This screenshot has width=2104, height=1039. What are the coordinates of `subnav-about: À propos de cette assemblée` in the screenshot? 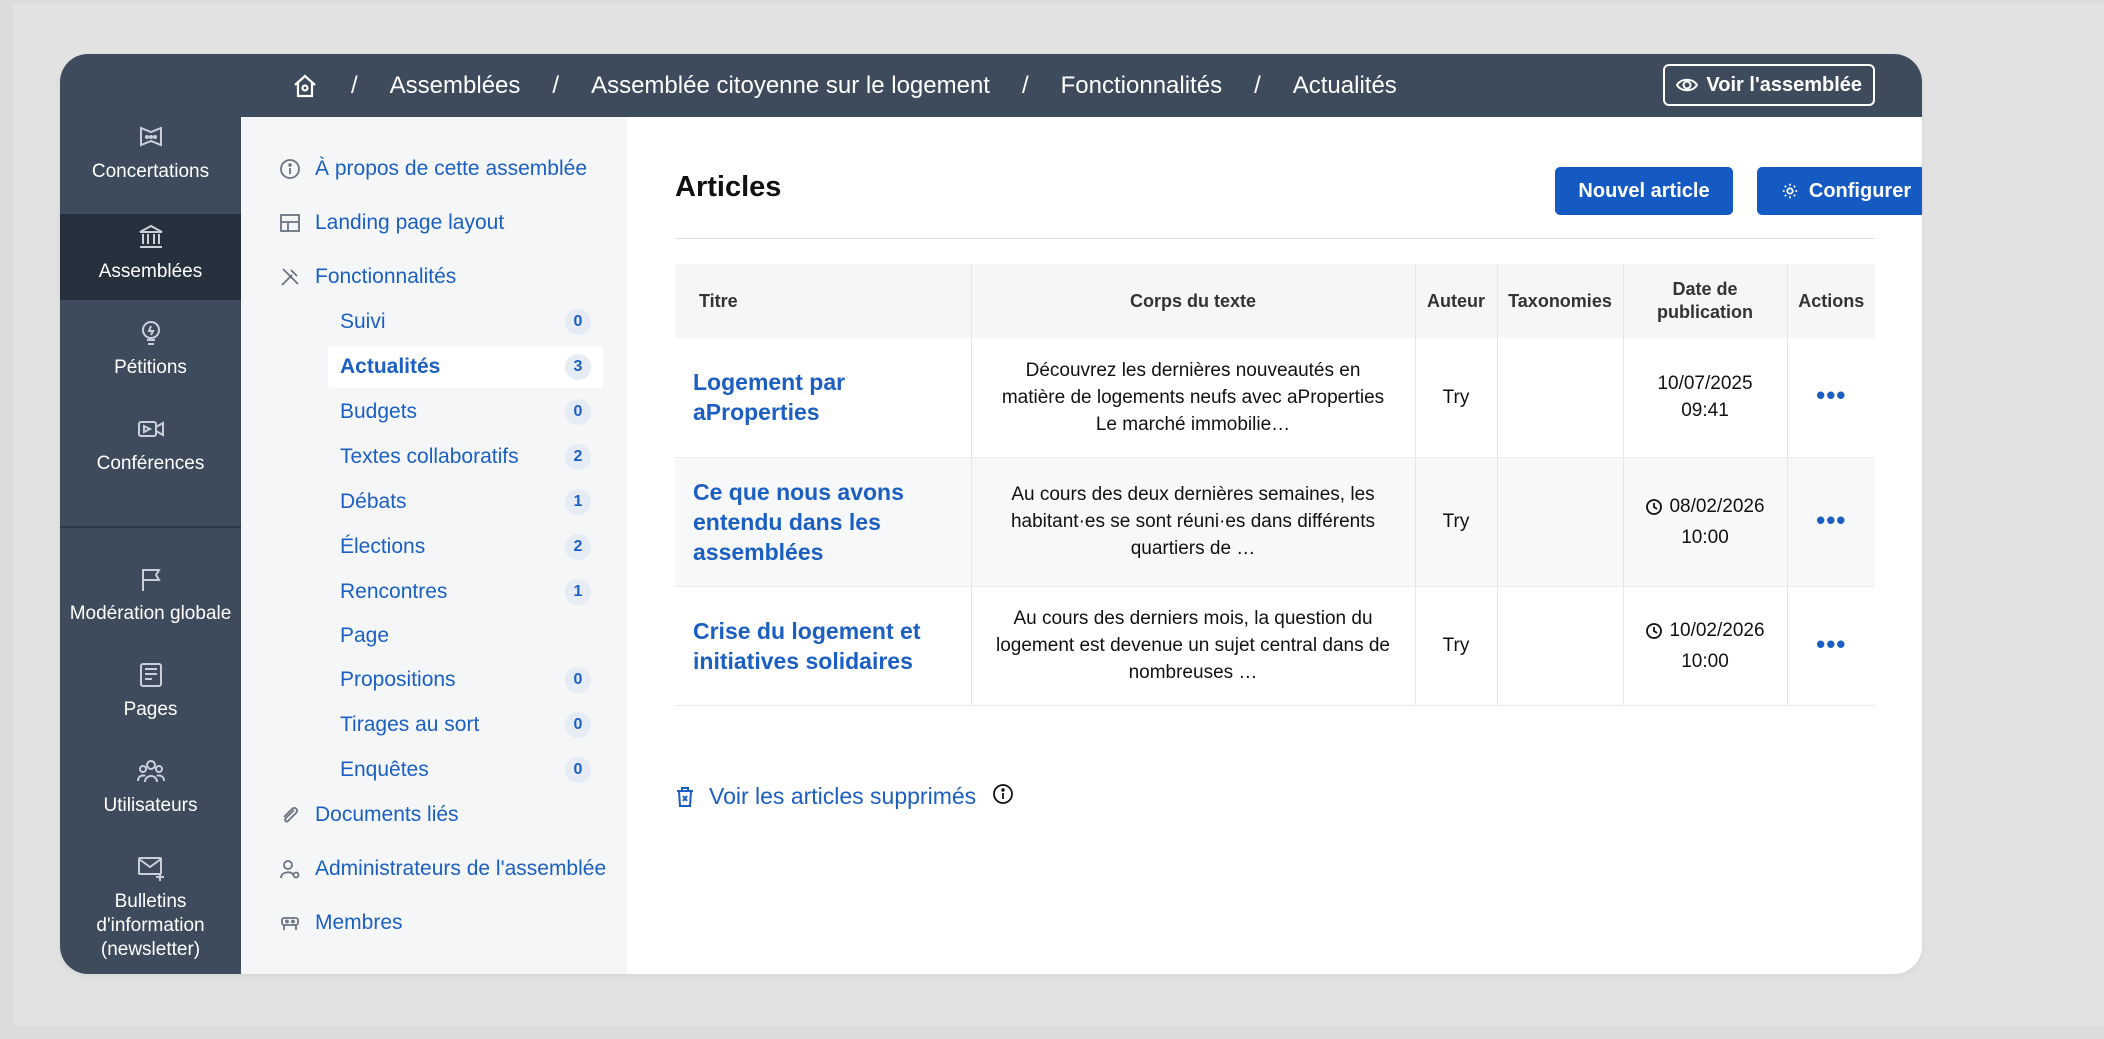 It's located at (433, 169).